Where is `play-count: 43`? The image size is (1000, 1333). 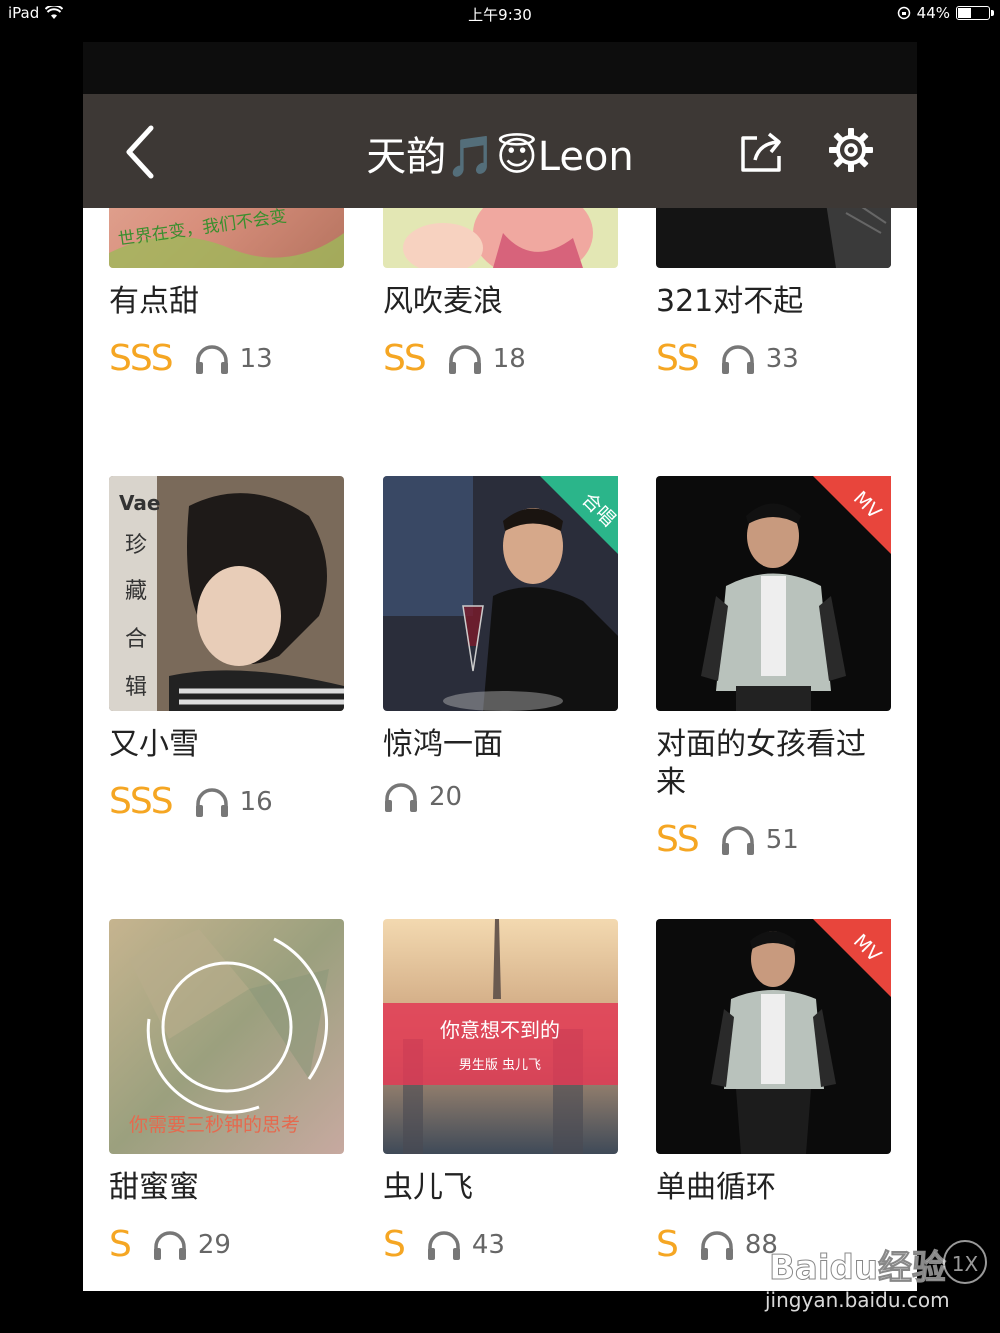
play-count: 43 is located at coordinates (488, 1244).